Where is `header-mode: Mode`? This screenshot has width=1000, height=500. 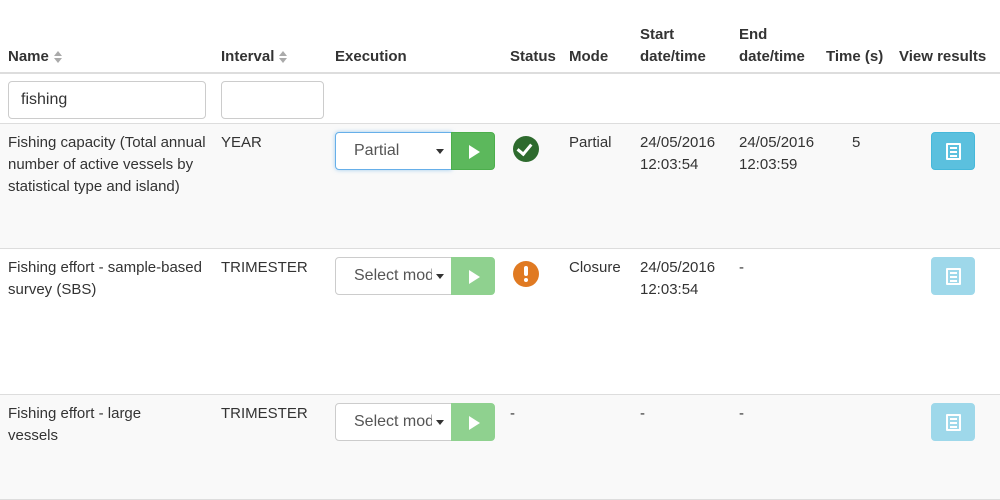 header-mode: Mode is located at coordinates (589, 56).